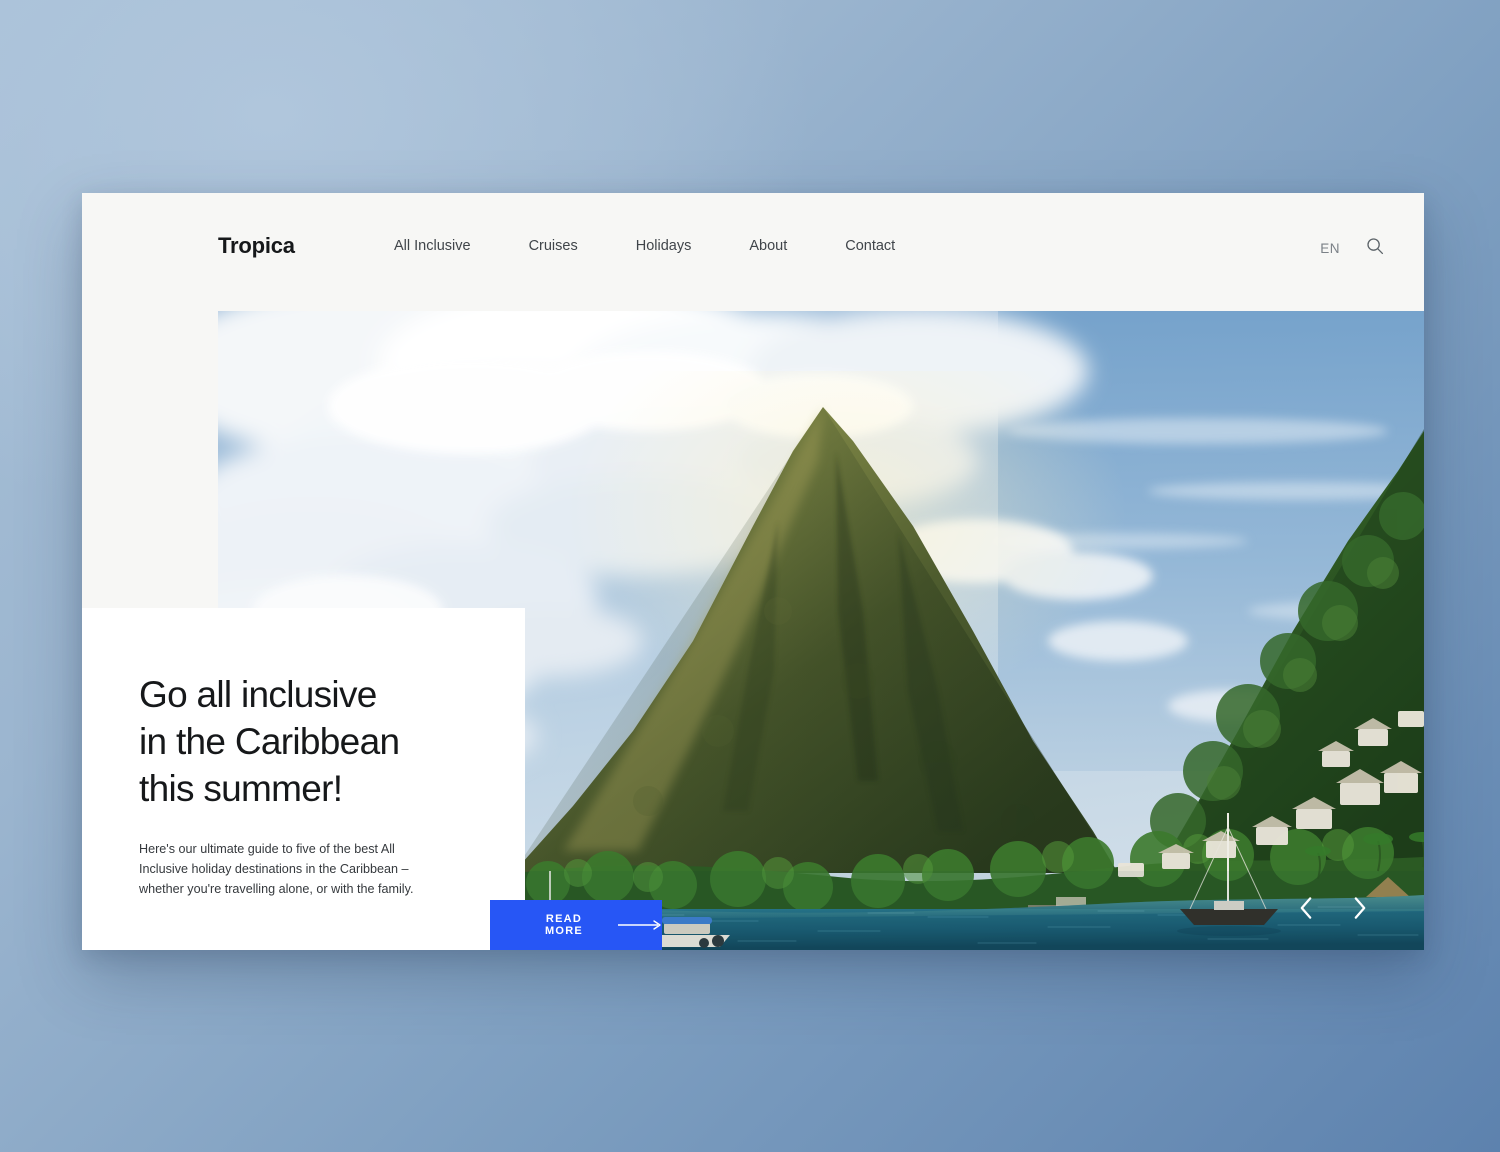 The width and height of the screenshot is (1500, 1152). Describe the element at coordinates (1333, 908) in the screenshot. I see `carousel-navigation` at that location.